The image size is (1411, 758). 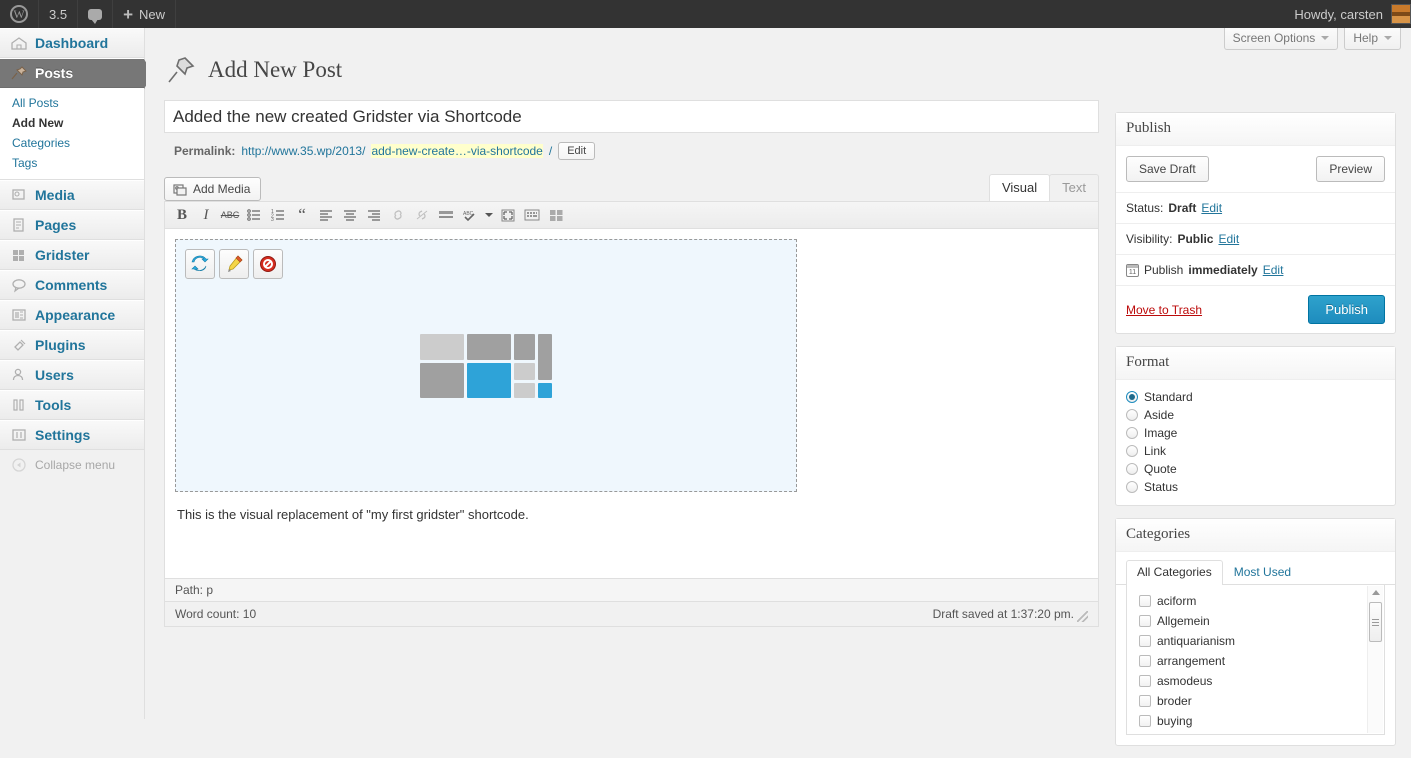 I want to click on sidebar-item-comments: Comments, so click(x=72, y=285).